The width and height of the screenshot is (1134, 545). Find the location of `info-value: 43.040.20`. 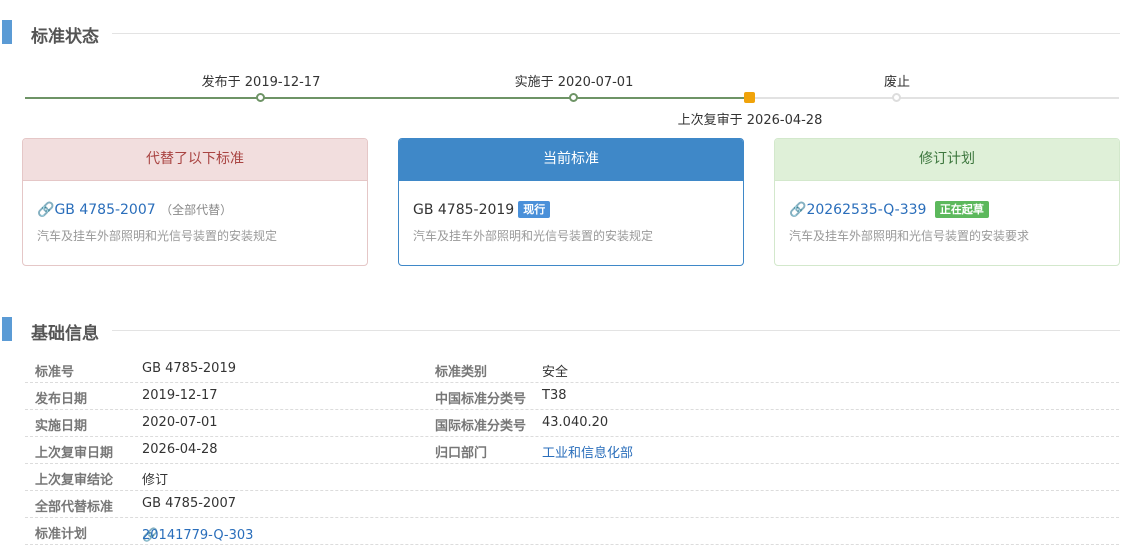

info-value: 43.040.20 is located at coordinates (575, 422).